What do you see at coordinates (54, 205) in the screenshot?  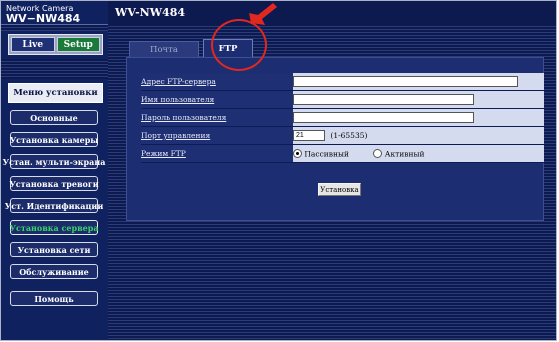 I see `menu-item-auth: Уст. Идентификации` at bounding box center [54, 205].